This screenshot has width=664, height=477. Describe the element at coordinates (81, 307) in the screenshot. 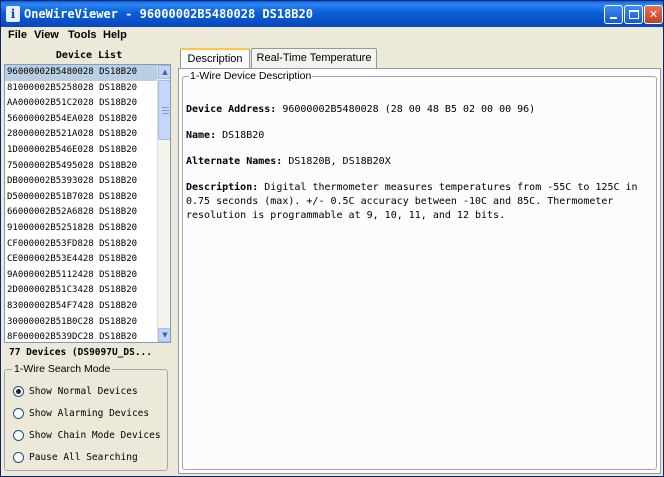

I see `device-list-item: 83000002B54F7428 DS18B20` at that location.